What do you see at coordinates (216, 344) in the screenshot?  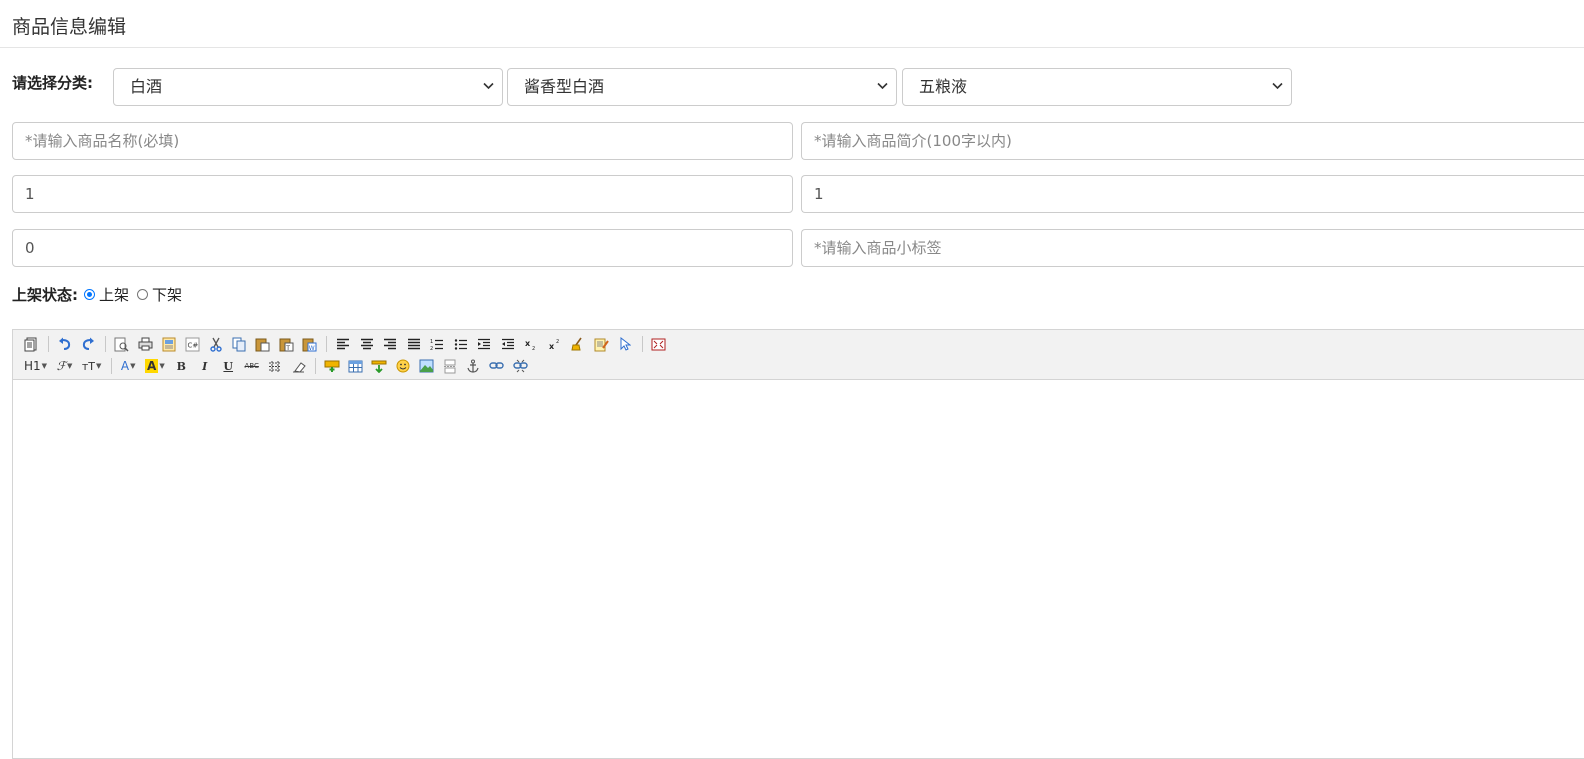 I see `cut-icon` at bounding box center [216, 344].